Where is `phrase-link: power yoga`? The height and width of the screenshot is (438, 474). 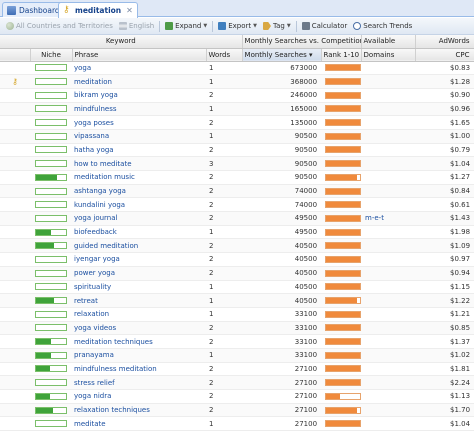
phrase-link: power yoga is located at coordinates (139, 273).